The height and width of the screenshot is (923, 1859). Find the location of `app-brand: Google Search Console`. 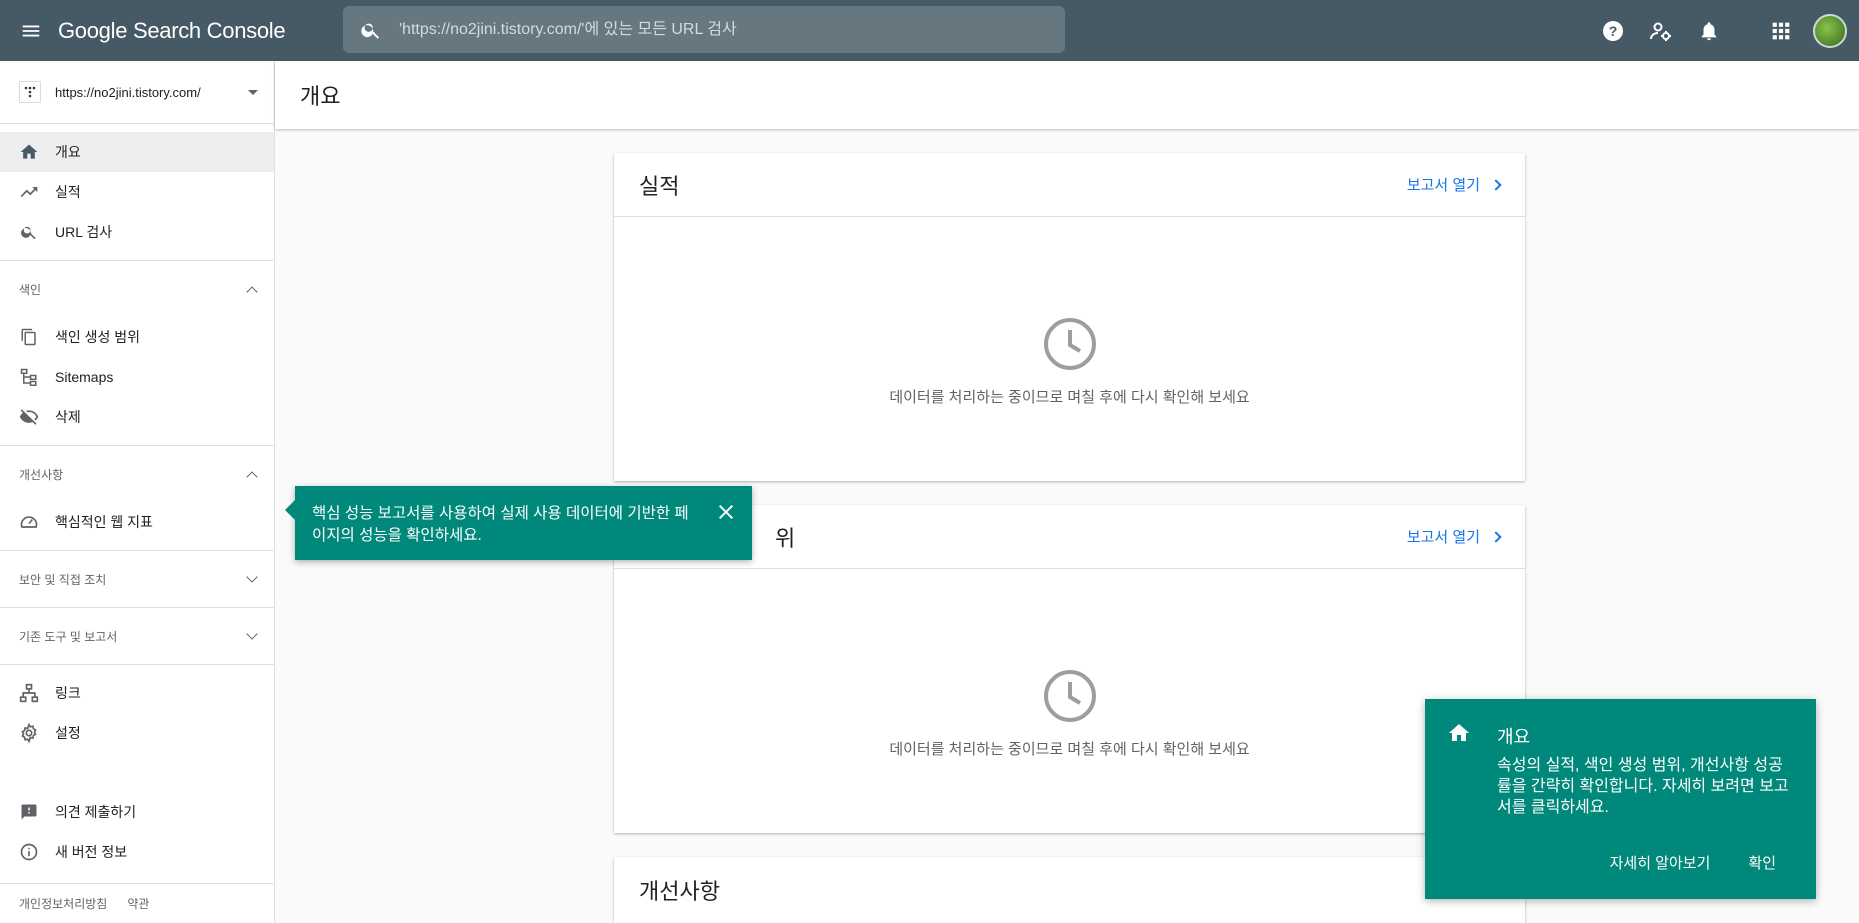

app-brand: Google Search Console is located at coordinates (172, 31).